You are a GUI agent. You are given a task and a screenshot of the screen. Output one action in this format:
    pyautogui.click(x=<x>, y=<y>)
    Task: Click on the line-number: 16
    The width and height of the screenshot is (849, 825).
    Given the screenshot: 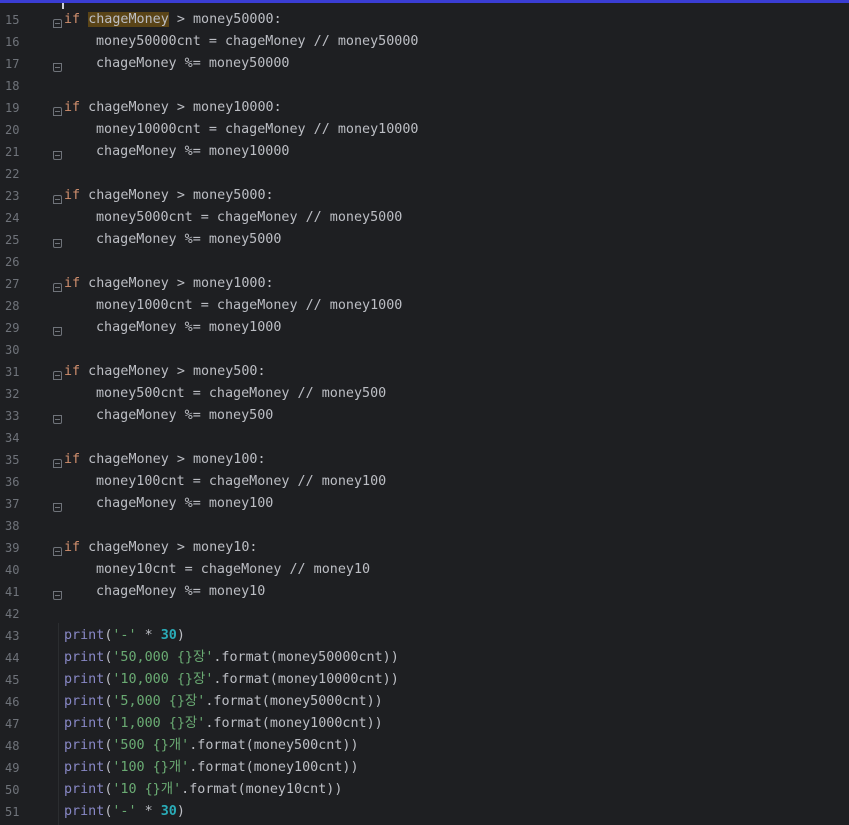 What is the action you would take?
    pyautogui.click(x=12, y=42)
    